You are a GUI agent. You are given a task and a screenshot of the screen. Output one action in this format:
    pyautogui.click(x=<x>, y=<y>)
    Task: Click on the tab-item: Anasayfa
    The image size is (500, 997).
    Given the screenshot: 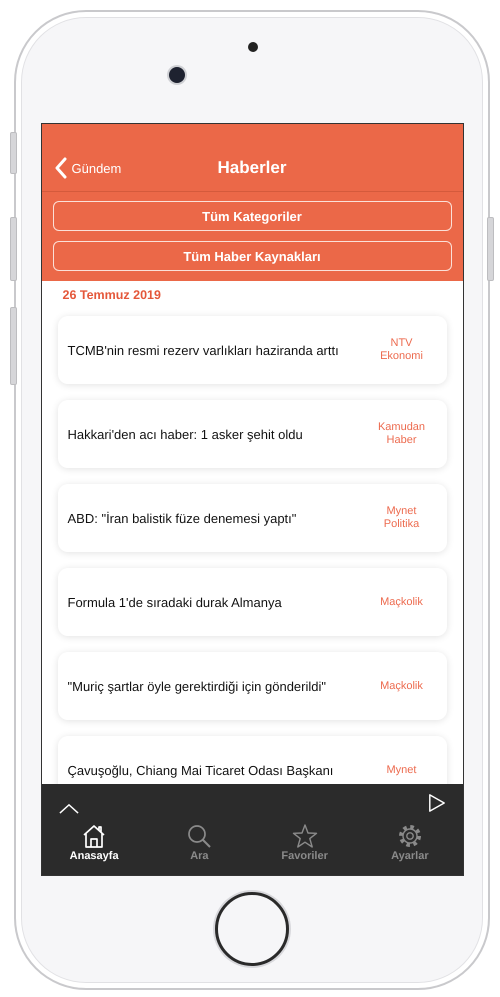 What is the action you would take?
    pyautogui.click(x=94, y=849)
    